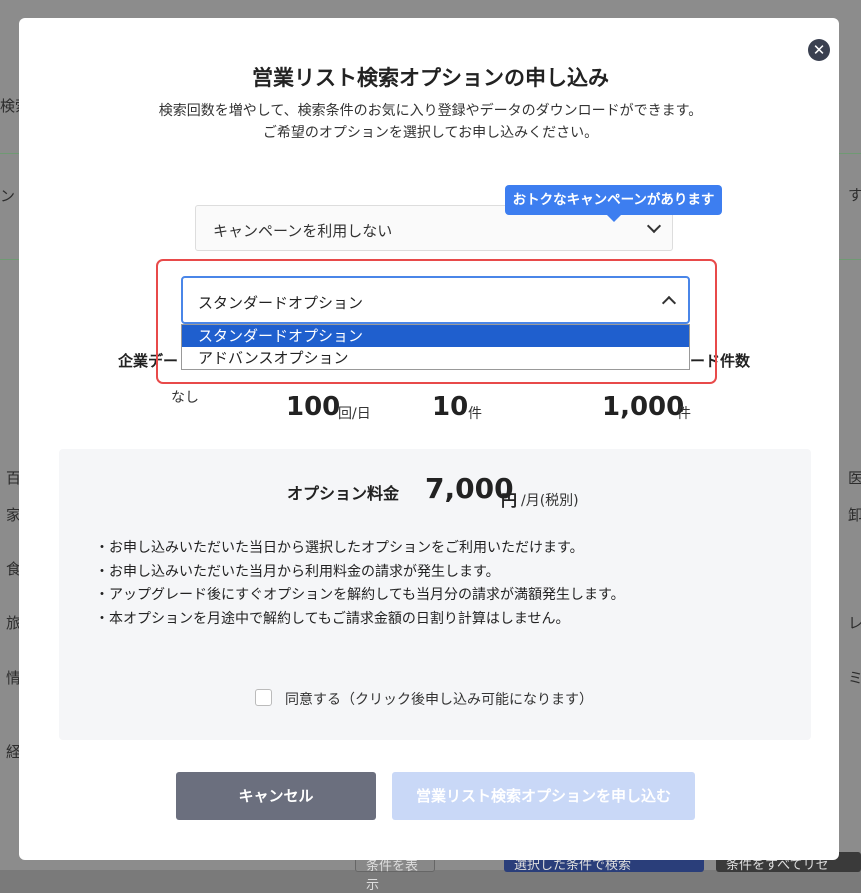 This screenshot has width=861, height=893. What do you see at coordinates (684, 414) in the screenshot?
I see `feature-unit-downloads: 件` at bounding box center [684, 414].